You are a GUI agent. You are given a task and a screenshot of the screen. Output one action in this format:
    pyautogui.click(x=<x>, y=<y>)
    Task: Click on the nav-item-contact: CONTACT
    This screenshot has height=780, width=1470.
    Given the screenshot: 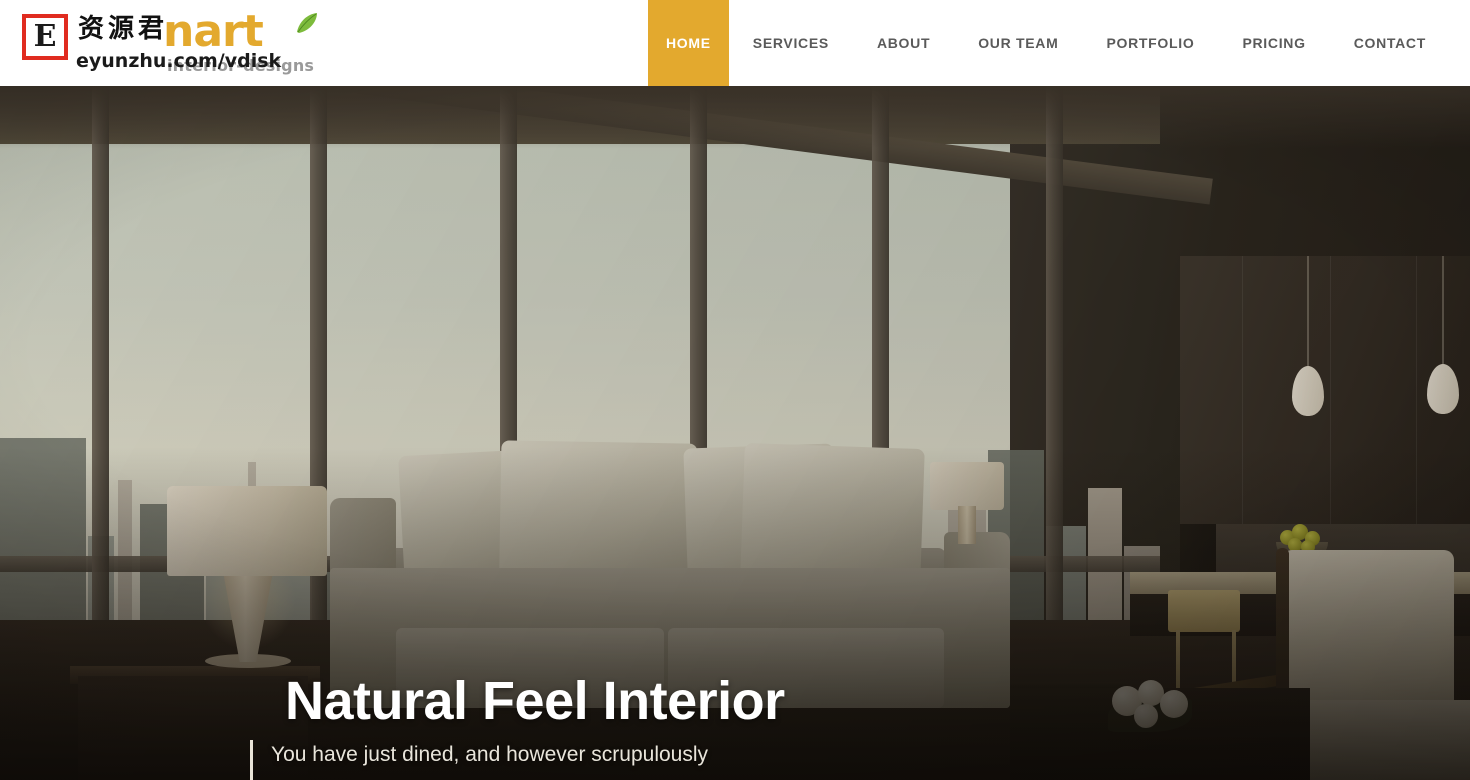 What is the action you would take?
    pyautogui.click(x=1400, y=43)
    